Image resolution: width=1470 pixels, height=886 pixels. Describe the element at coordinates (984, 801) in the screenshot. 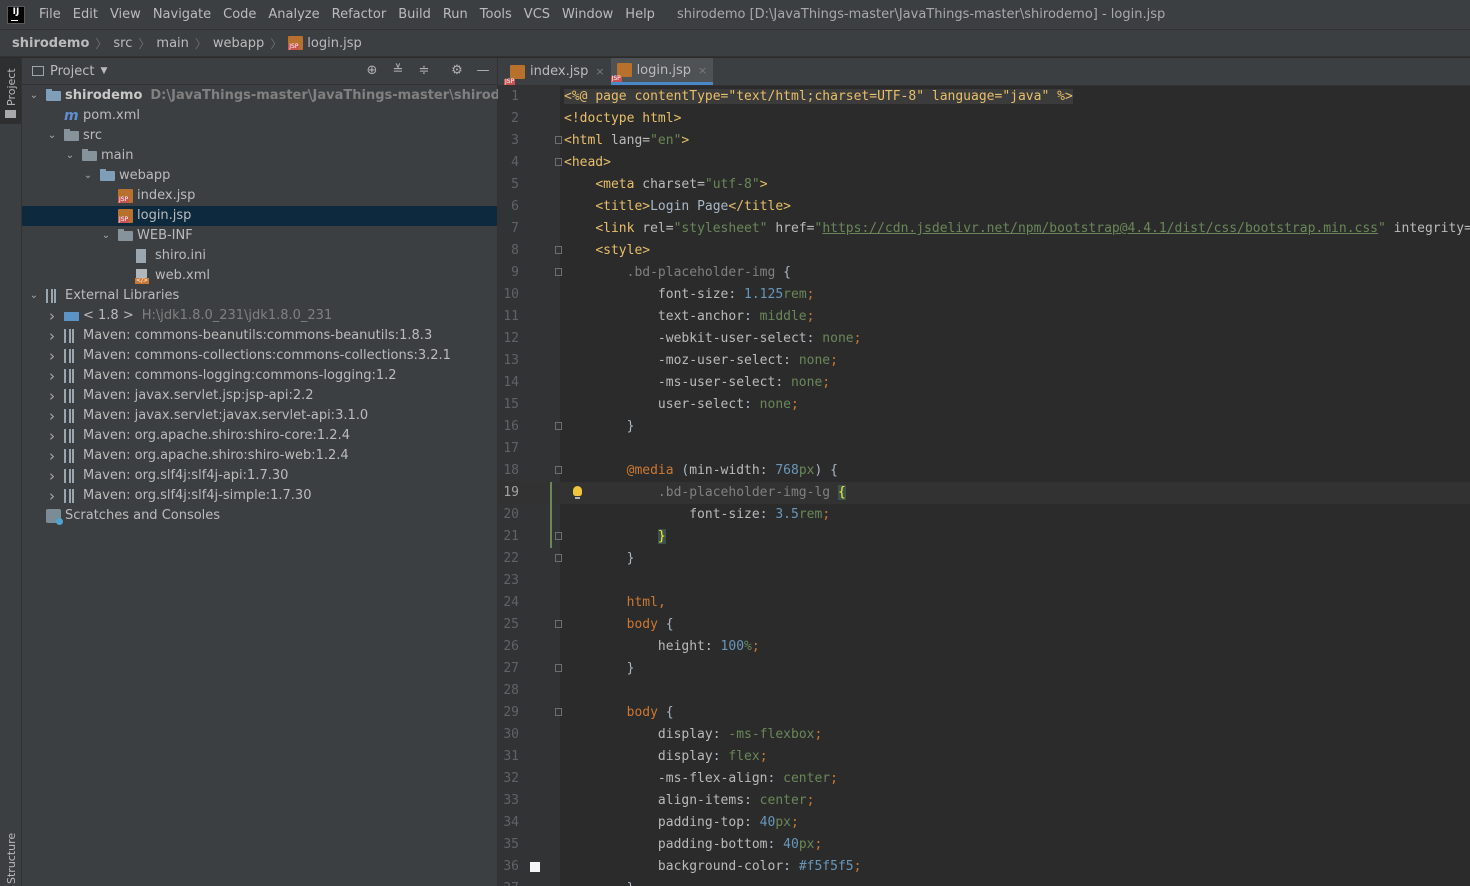

I see `code-line: 33 align-items: center;` at that location.